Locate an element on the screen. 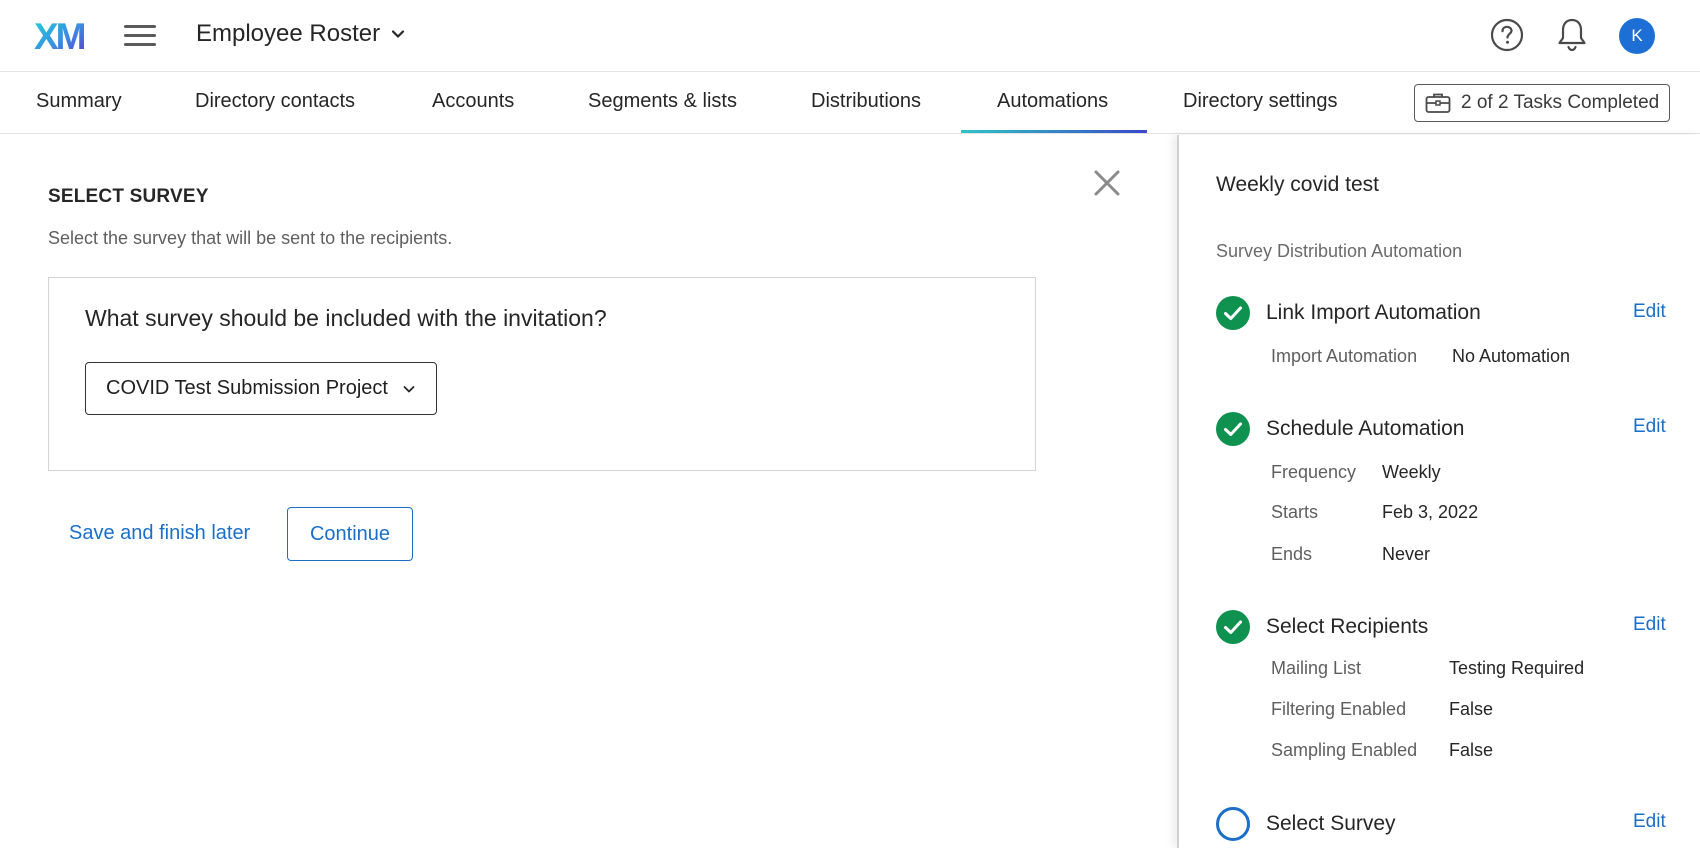 Image resolution: width=1700 pixels, height=848 pixels. edit-schedule-button: Edit is located at coordinates (1649, 427).